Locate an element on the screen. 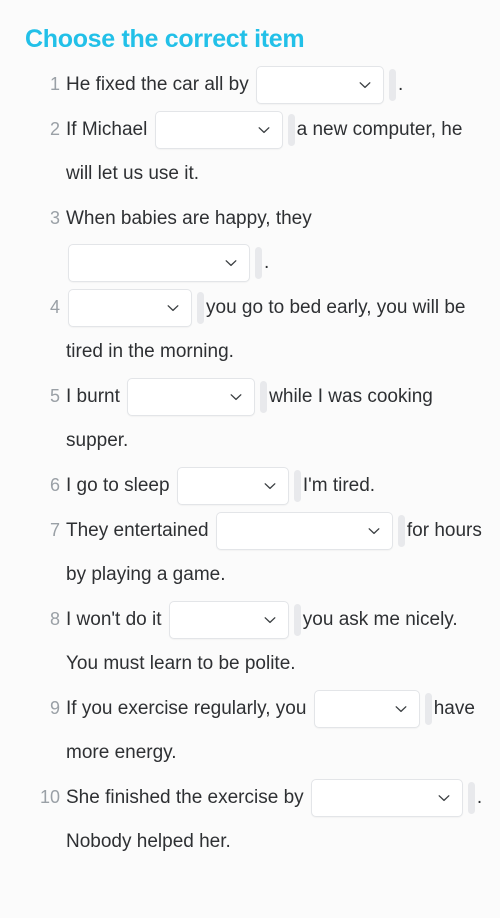  question-line: 5I burnt while I was cooking supper. is located at coordinates (250, 418).